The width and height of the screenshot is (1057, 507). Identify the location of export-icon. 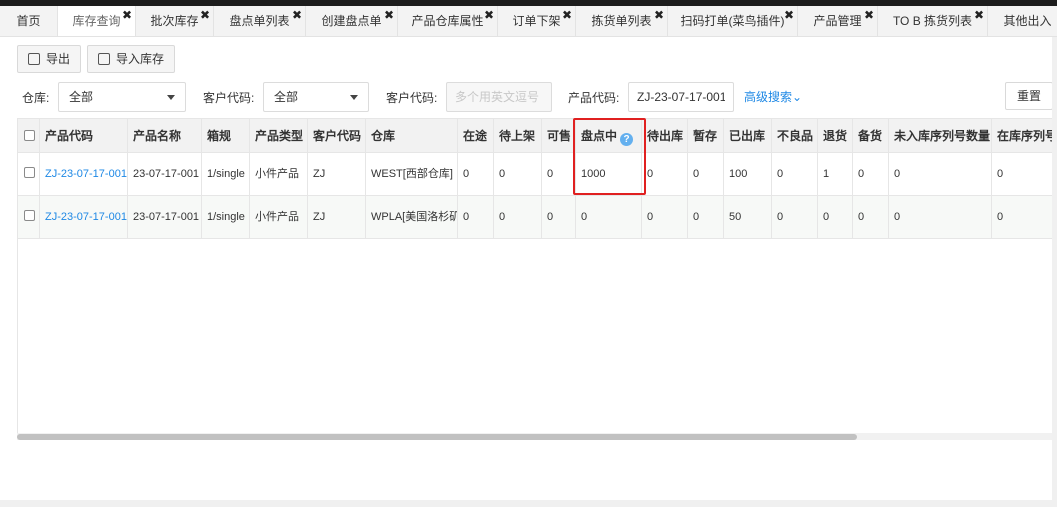
(34, 59).